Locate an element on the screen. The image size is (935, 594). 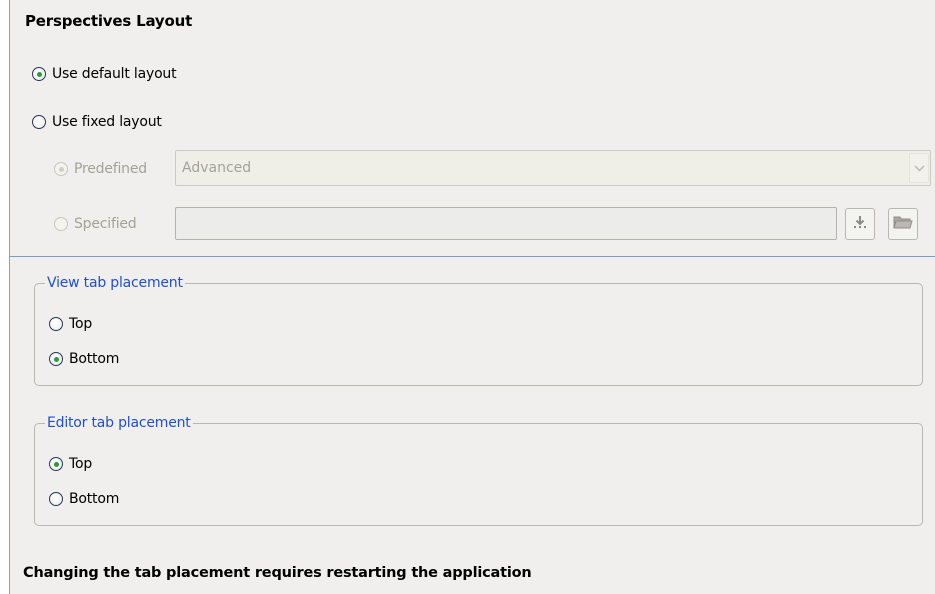
section-separator is located at coordinates (472, 256).